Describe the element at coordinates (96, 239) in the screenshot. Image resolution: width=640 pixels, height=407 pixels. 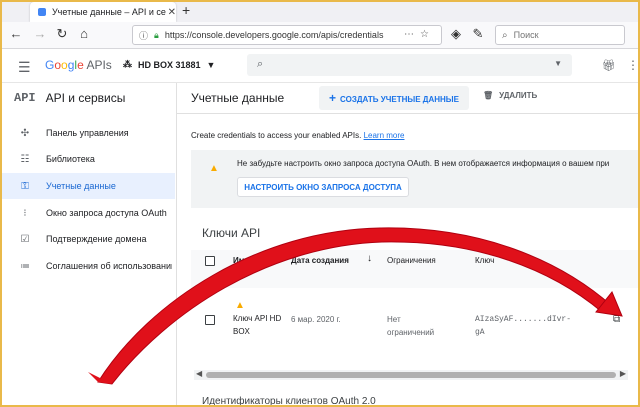
I see `sidebar-item-label: Подтверждение домена` at that location.